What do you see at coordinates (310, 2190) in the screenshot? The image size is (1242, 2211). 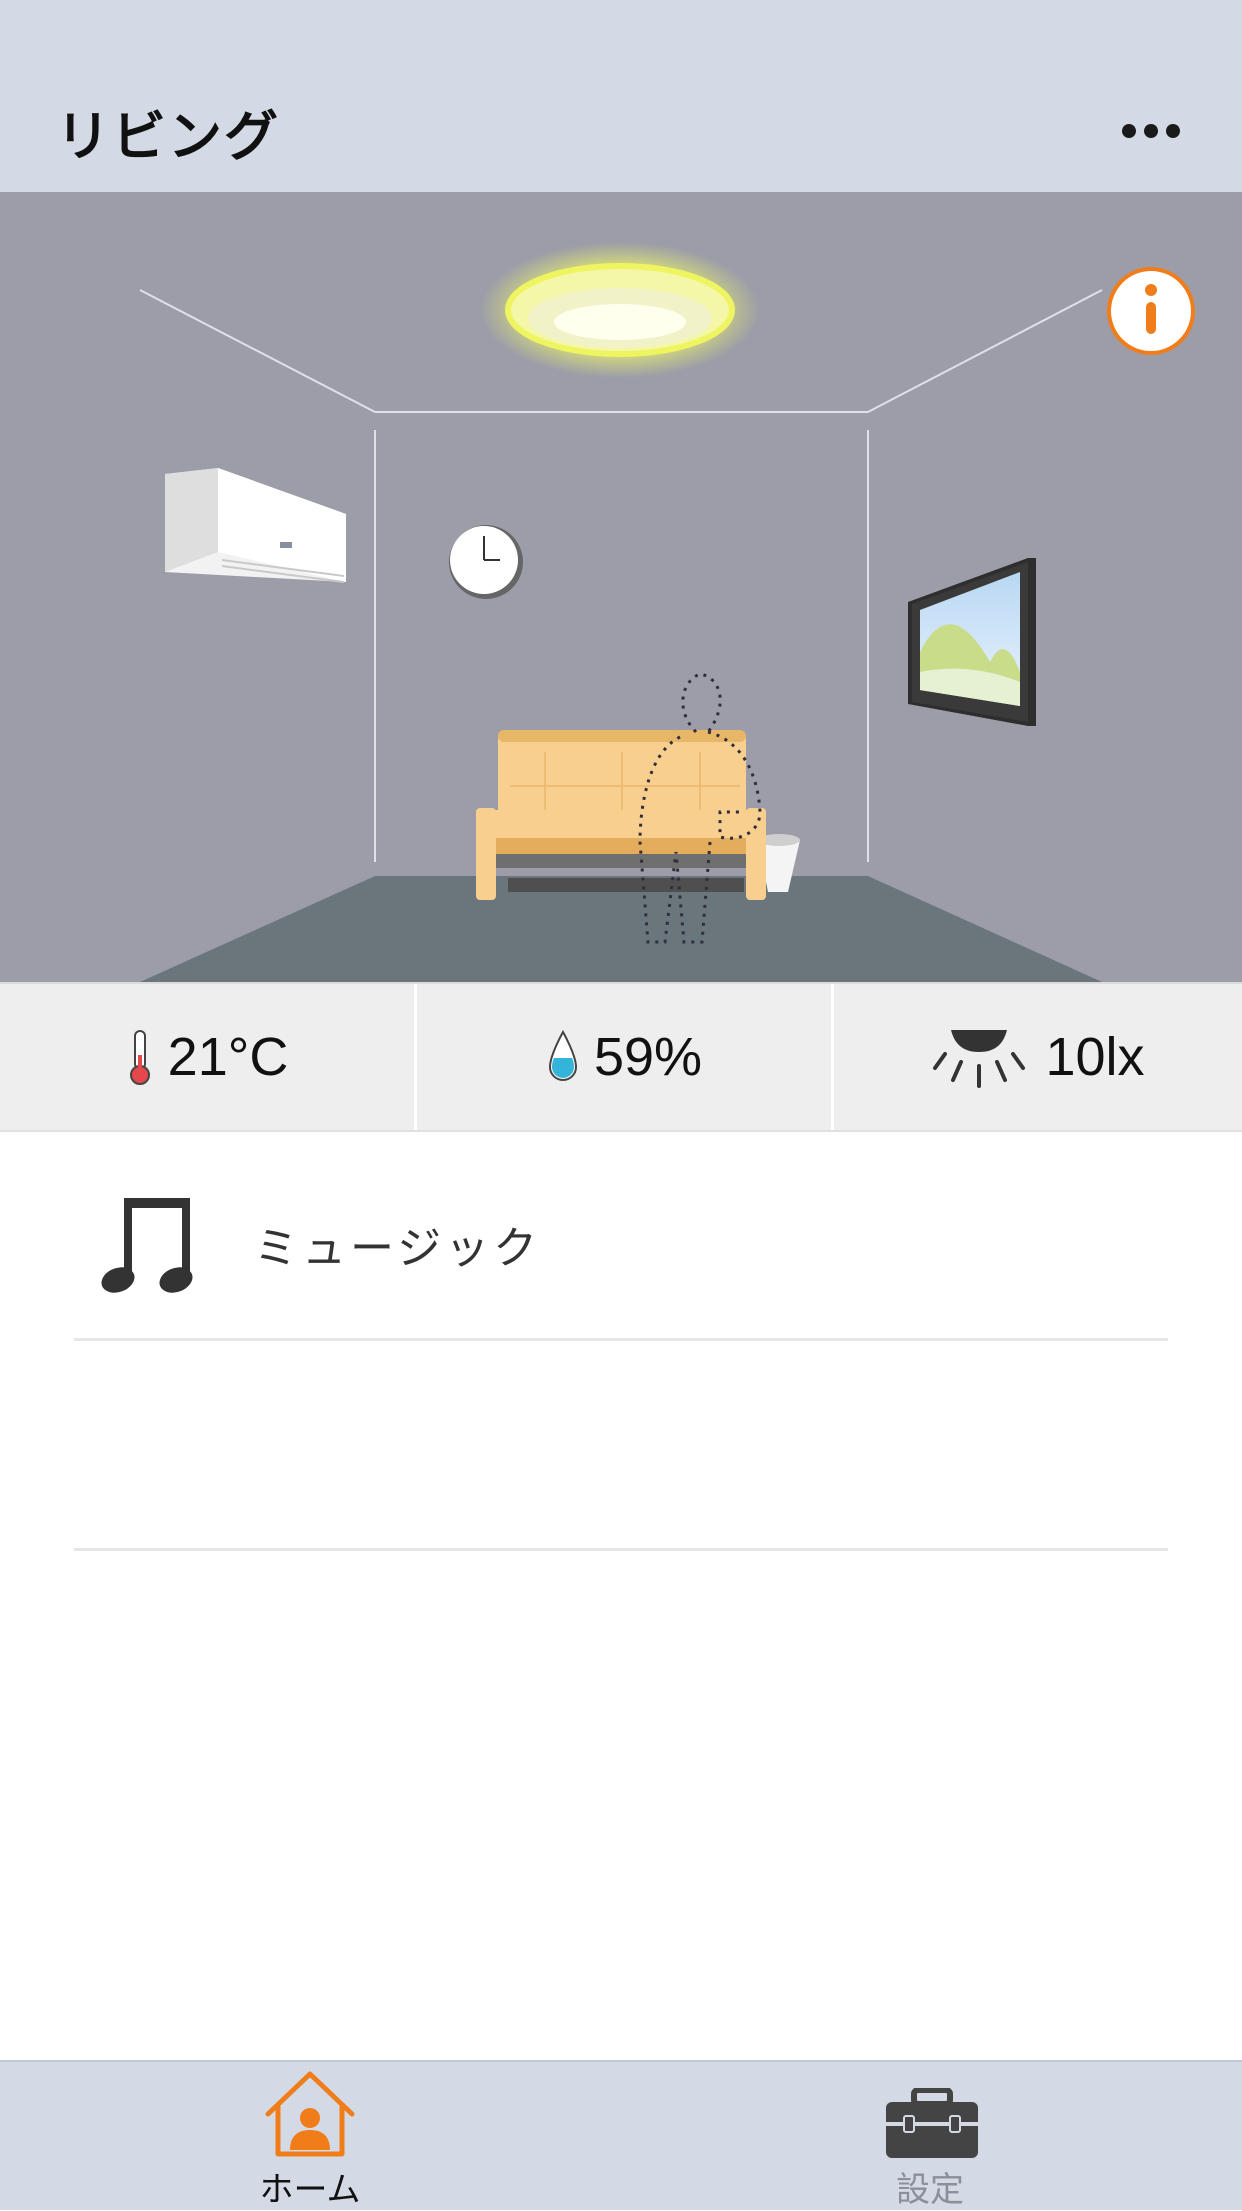 I see `tab-home-label: ホーム` at bounding box center [310, 2190].